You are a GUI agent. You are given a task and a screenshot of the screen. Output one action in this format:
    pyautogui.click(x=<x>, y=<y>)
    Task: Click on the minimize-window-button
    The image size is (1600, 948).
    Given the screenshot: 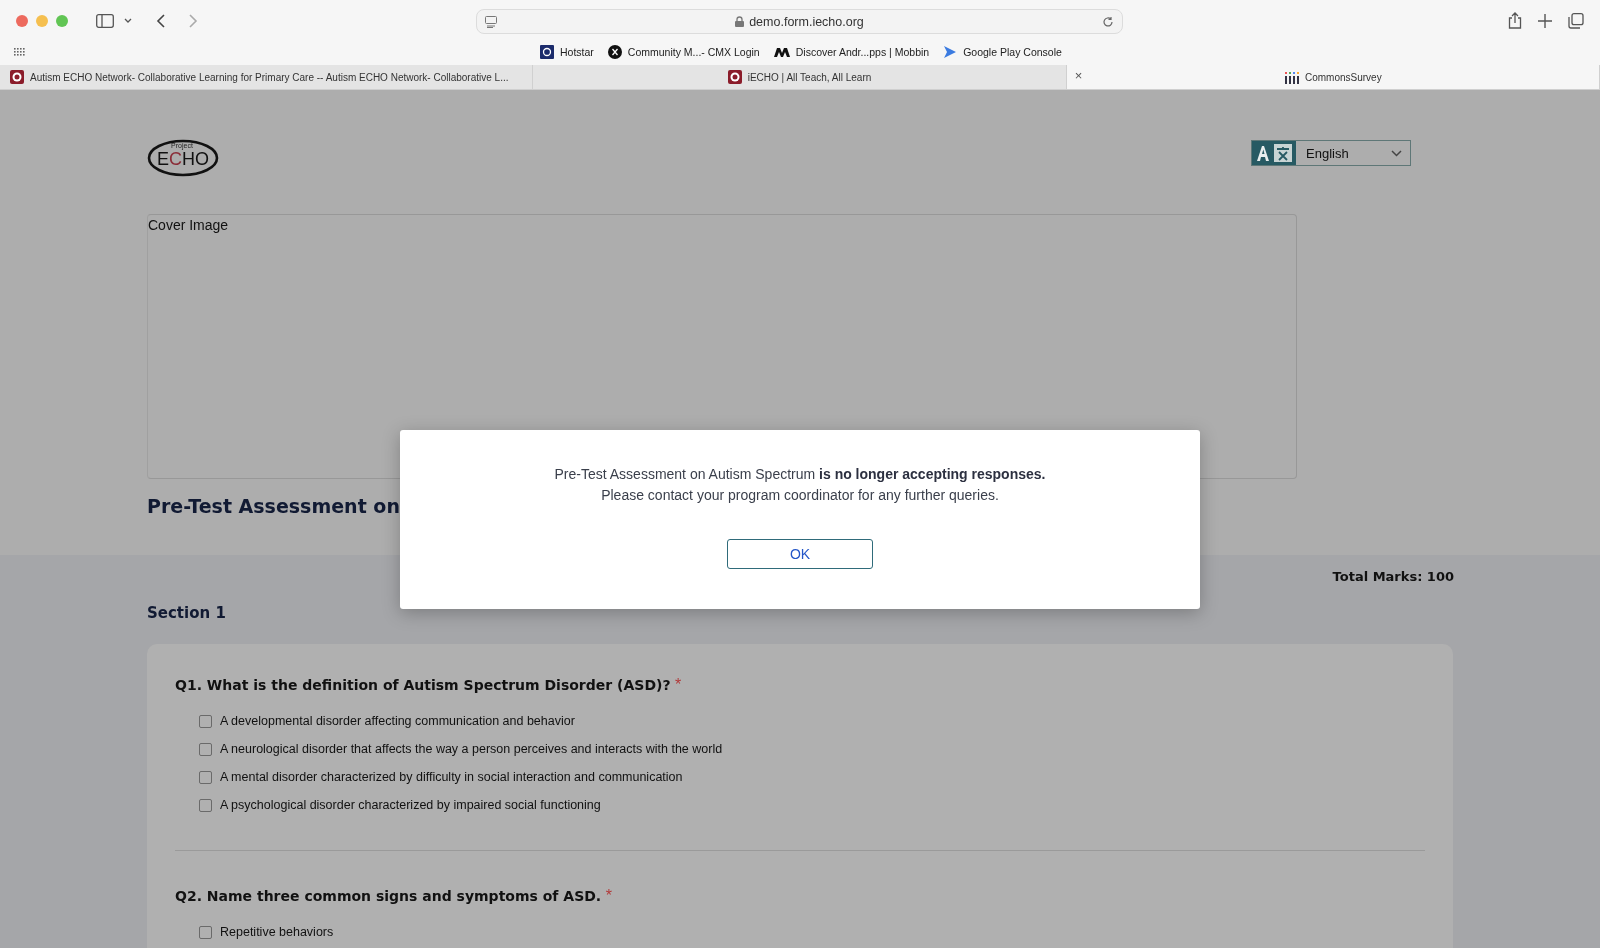 What is the action you would take?
    pyautogui.click(x=42, y=20)
    